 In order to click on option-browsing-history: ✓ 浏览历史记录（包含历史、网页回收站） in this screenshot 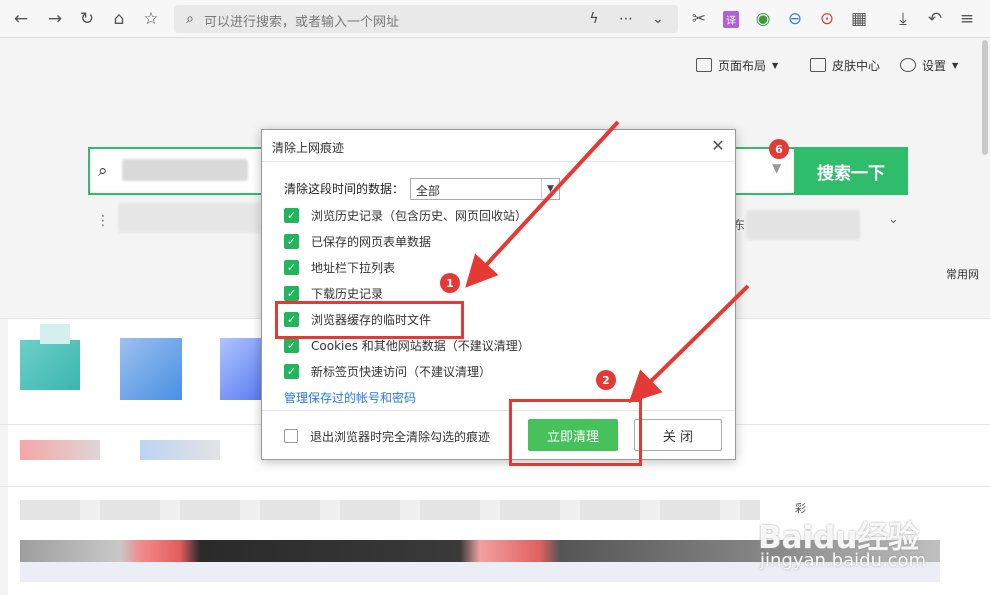, I will do `click(405, 215)`.